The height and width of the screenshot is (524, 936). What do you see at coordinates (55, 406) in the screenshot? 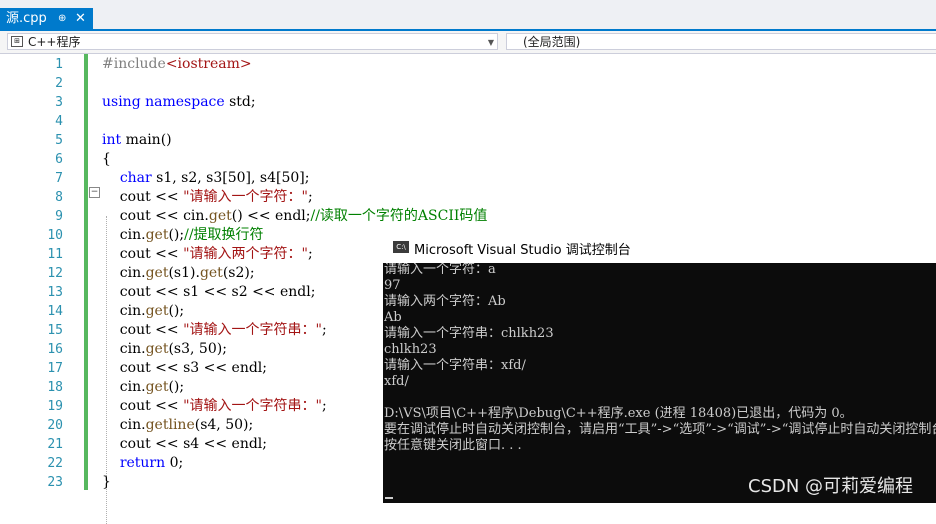
I see `line-number: 19` at bounding box center [55, 406].